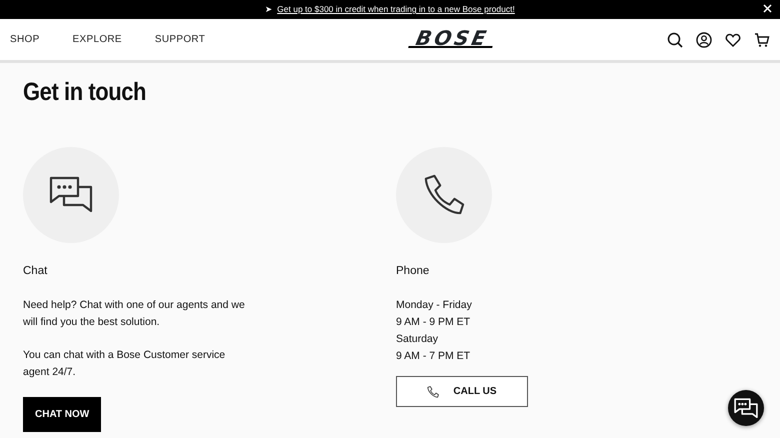  Describe the element at coordinates (396, 9) in the screenshot. I see `promo-link: Get up to $300 in credit when trading in to a new Bose product!` at that location.